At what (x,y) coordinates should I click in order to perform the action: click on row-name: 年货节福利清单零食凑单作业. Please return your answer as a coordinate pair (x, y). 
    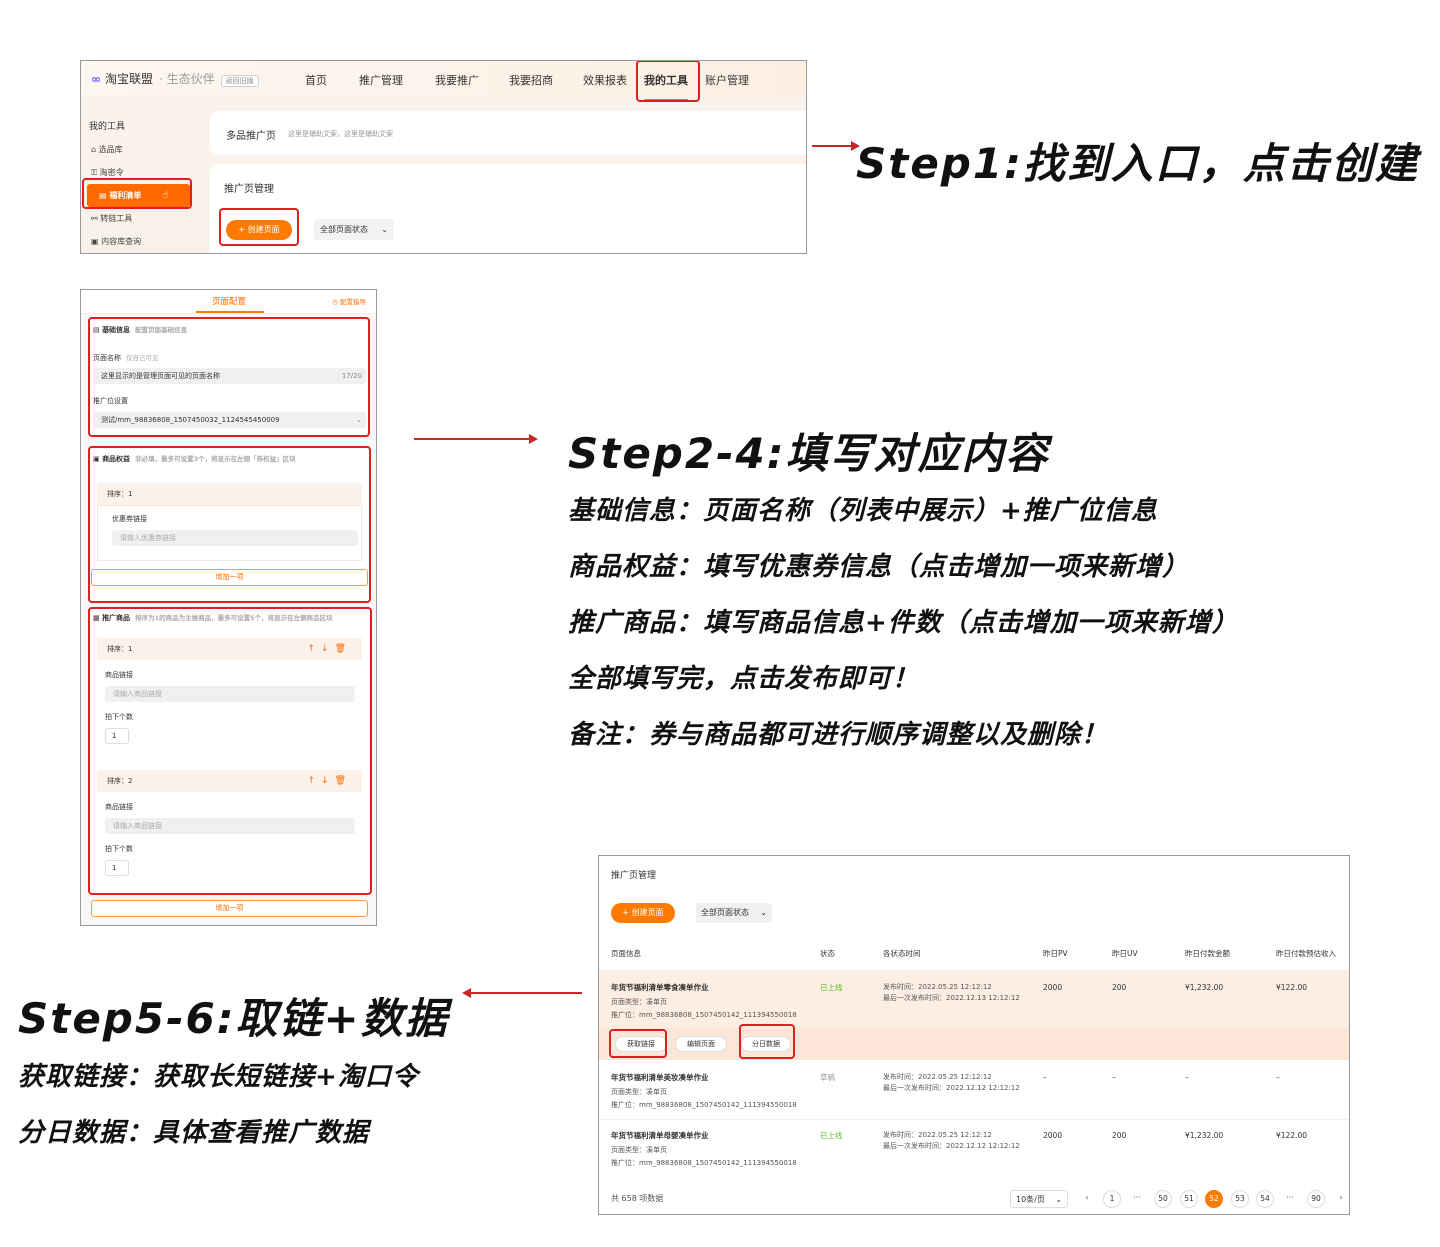
    Looking at the image, I should click on (660, 987).